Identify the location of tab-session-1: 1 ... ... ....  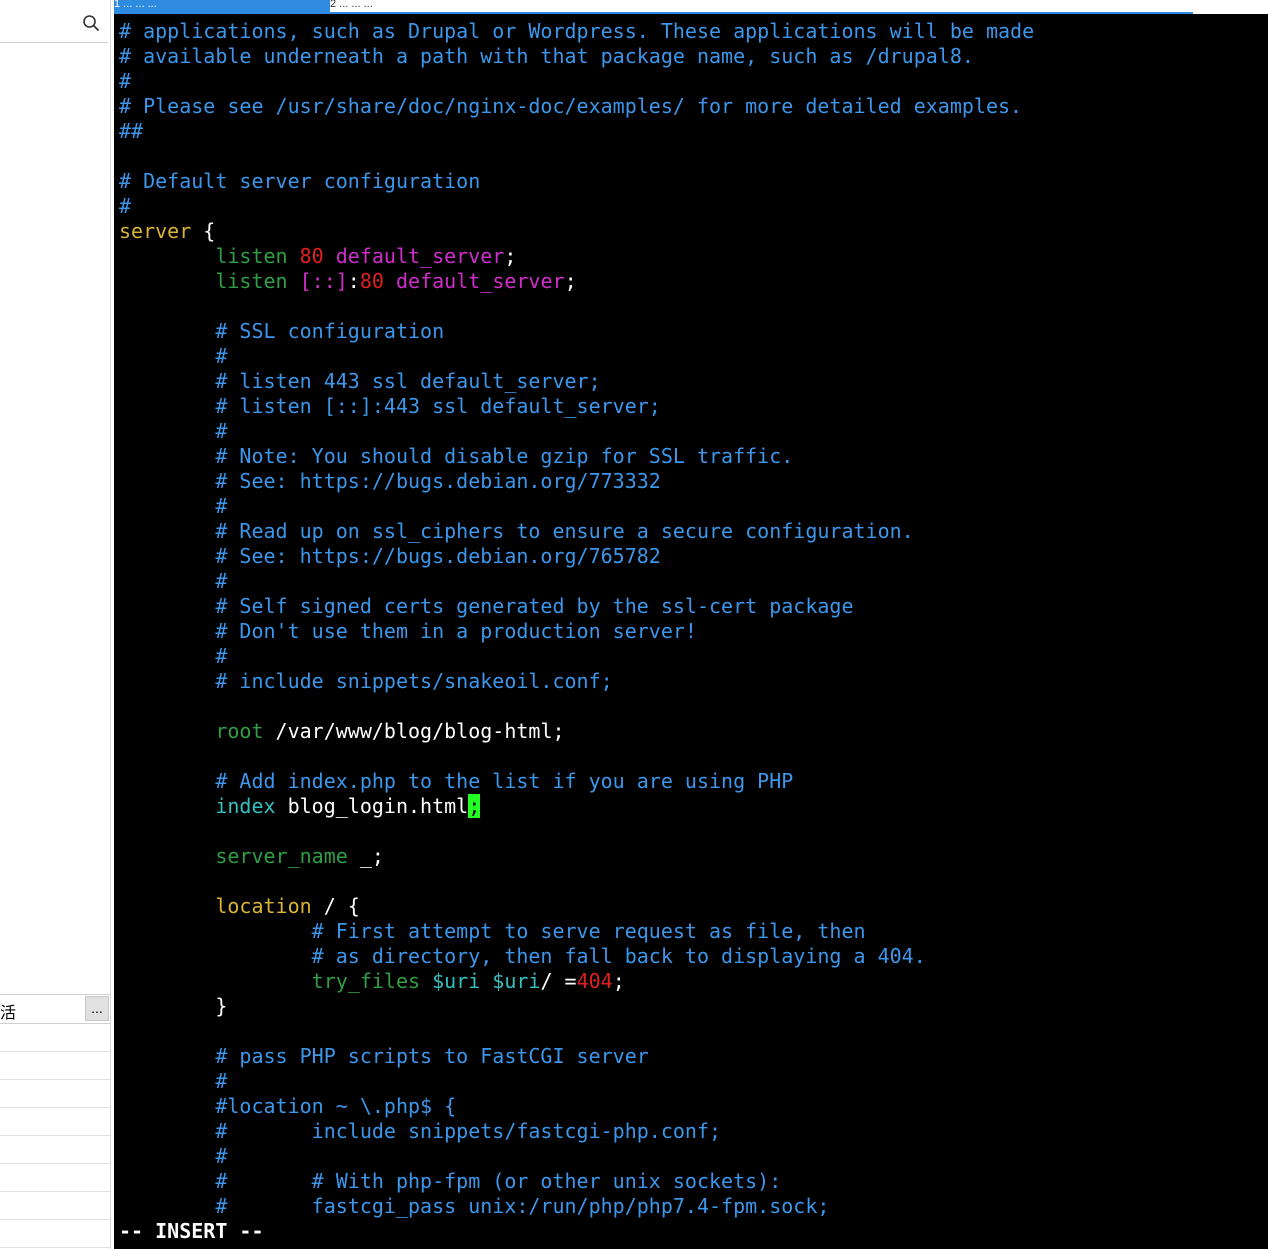
(222, 6).